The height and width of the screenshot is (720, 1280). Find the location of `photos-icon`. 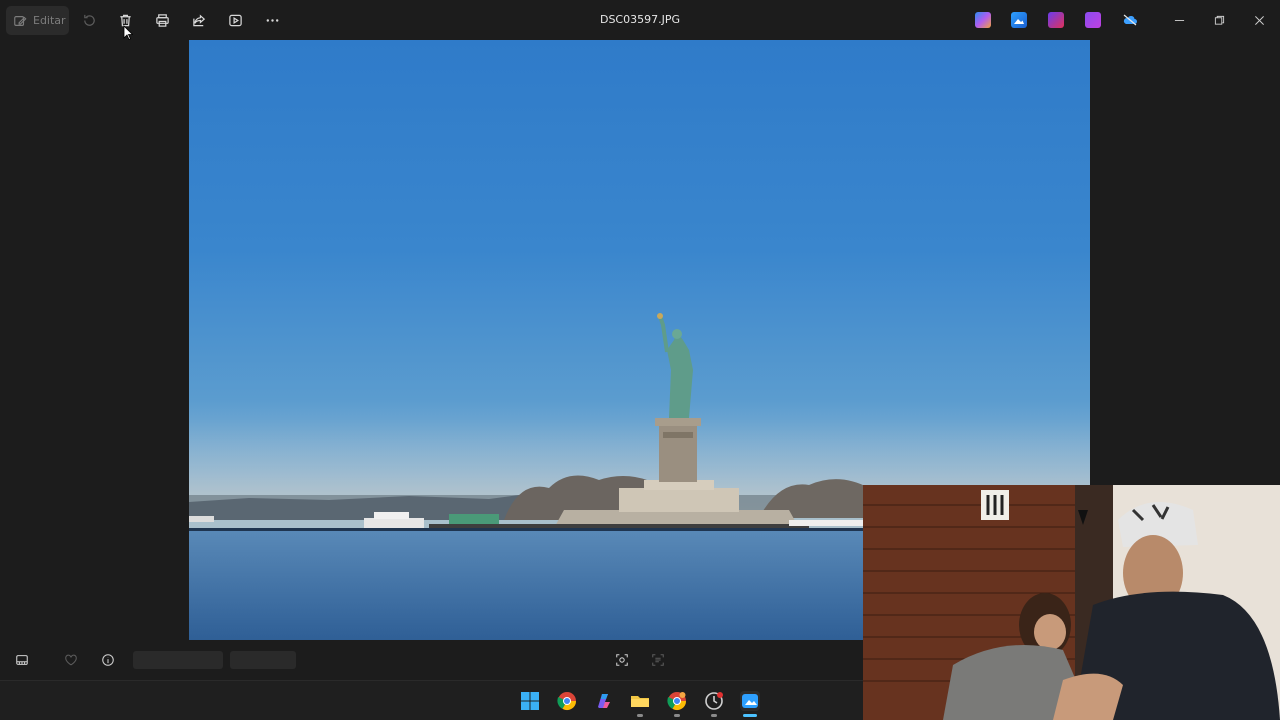

photos-icon is located at coordinates (750, 701).